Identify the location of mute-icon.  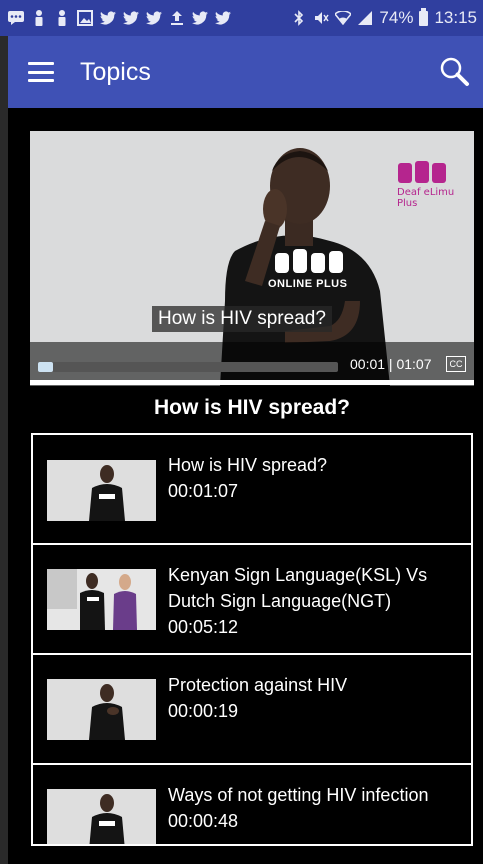
(321, 18).